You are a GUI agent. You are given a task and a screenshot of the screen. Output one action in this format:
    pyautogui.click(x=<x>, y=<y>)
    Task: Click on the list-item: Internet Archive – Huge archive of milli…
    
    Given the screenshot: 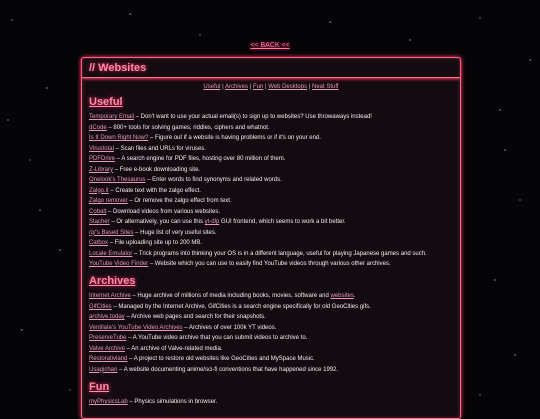 What is the action you would take?
    pyautogui.click(x=271, y=296)
    